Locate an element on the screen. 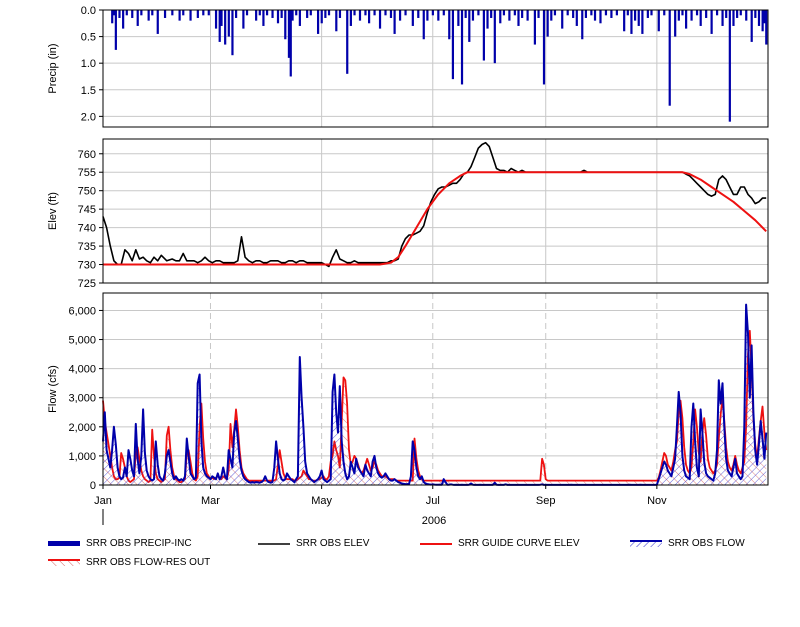 This screenshot has width=800, height=627. x-tick-label: Mar is located at coordinates (210, 501).